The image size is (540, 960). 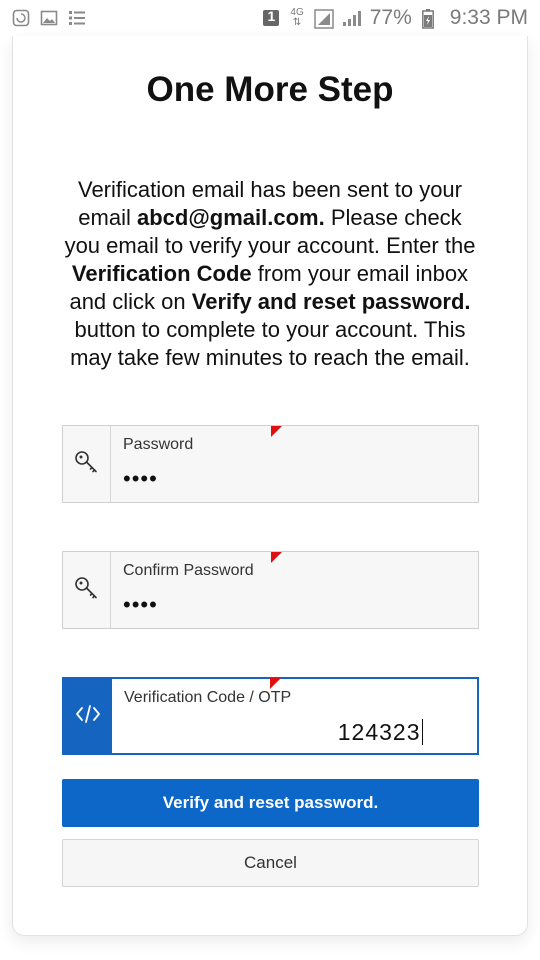 I want to click on status-bar: 1 4G ⇅ 77% 9:33 PM, so click(x=270, y=18).